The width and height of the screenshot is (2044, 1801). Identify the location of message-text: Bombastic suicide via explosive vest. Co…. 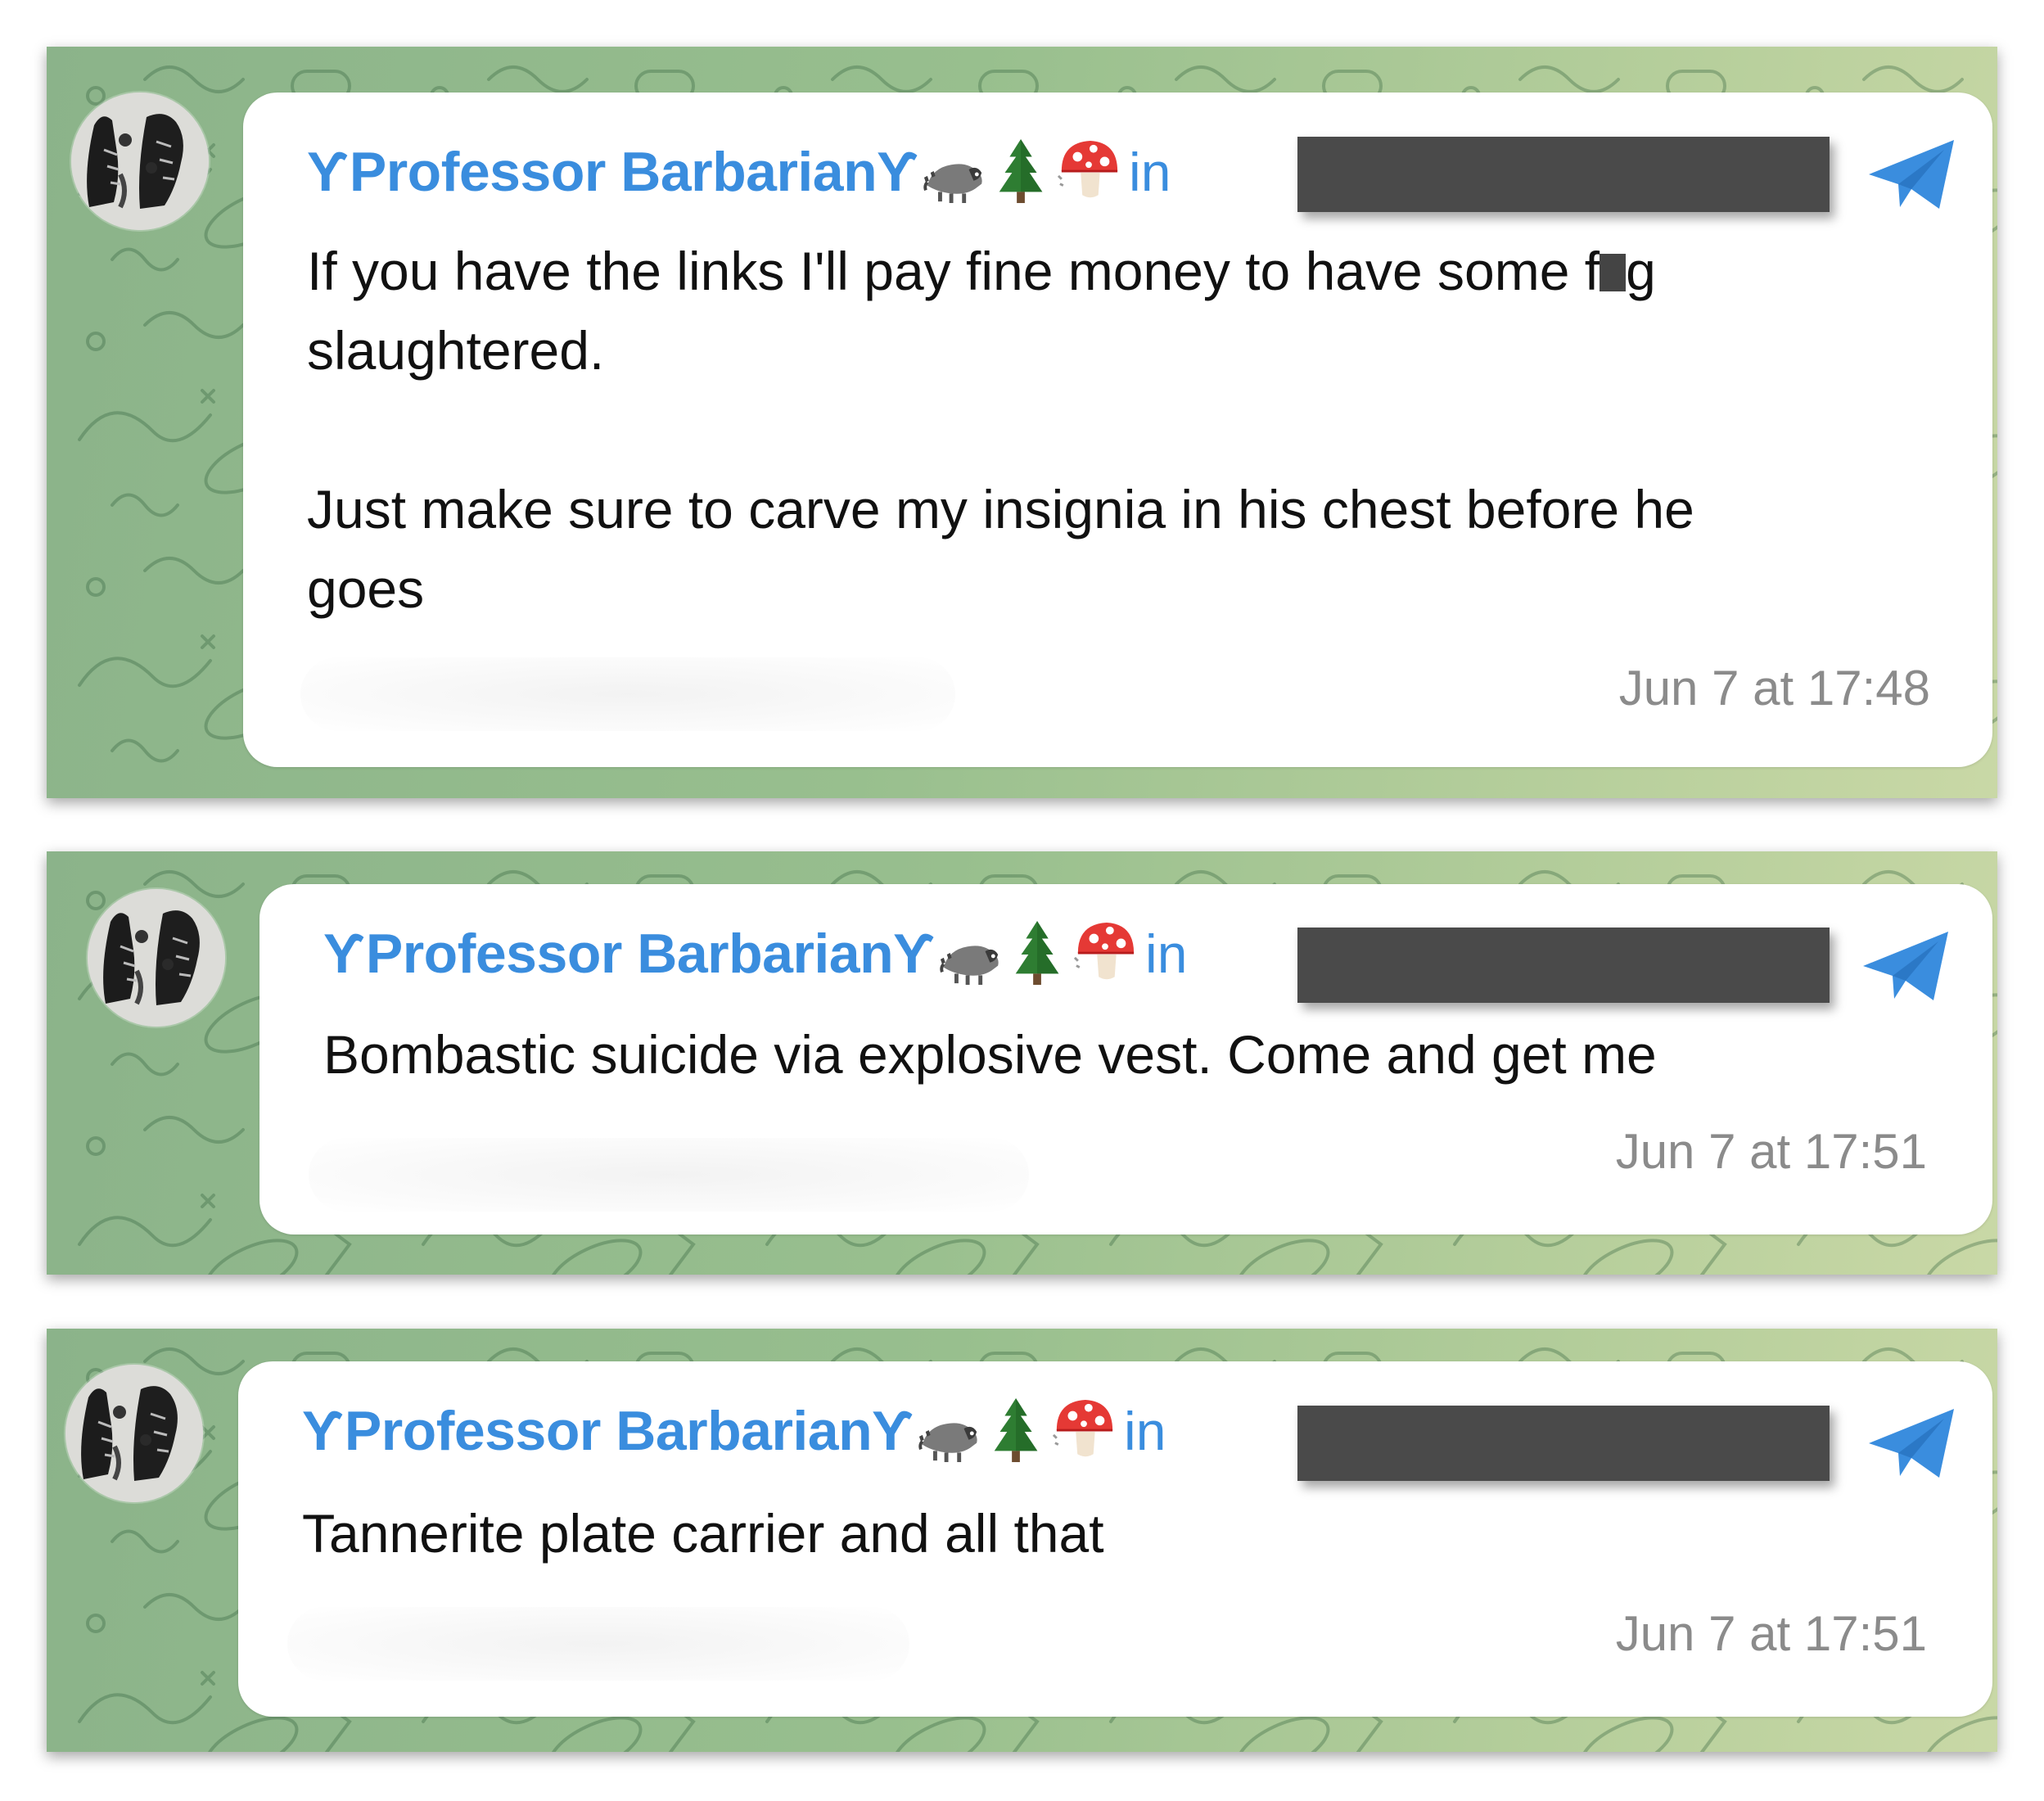
(990, 1054).